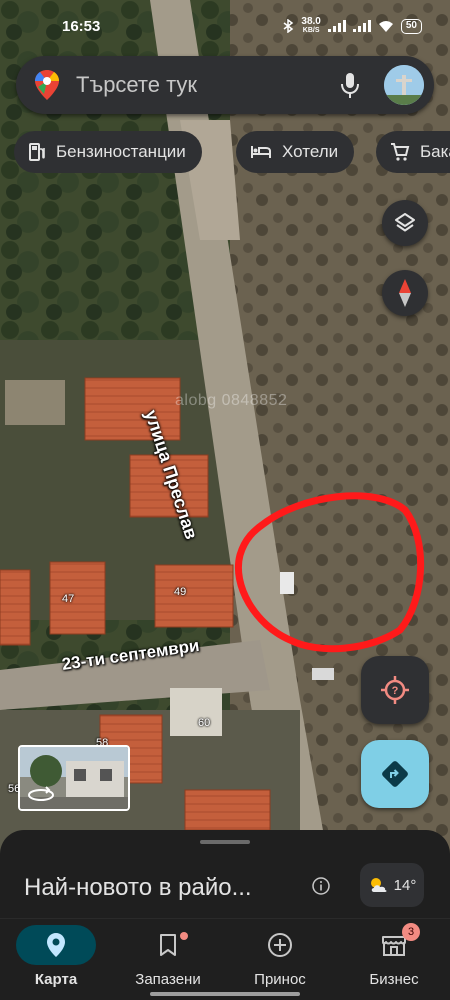 The width and height of the screenshot is (450, 1000). What do you see at coordinates (180, 592) in the screenshot?
I see `house-number: 49` at bounding box center [180, 592].